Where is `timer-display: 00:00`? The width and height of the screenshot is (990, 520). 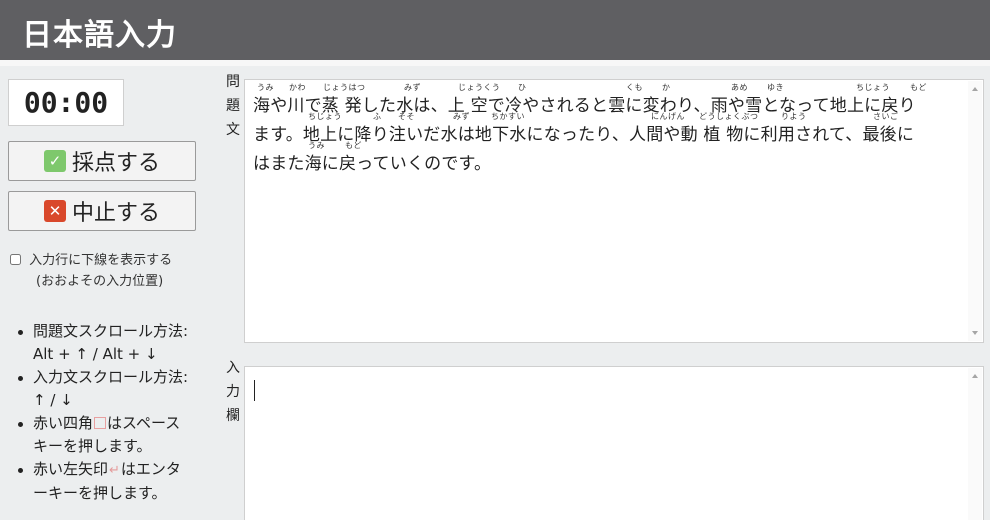
timer-display: 00:00 is located at coordinates (66, 102).